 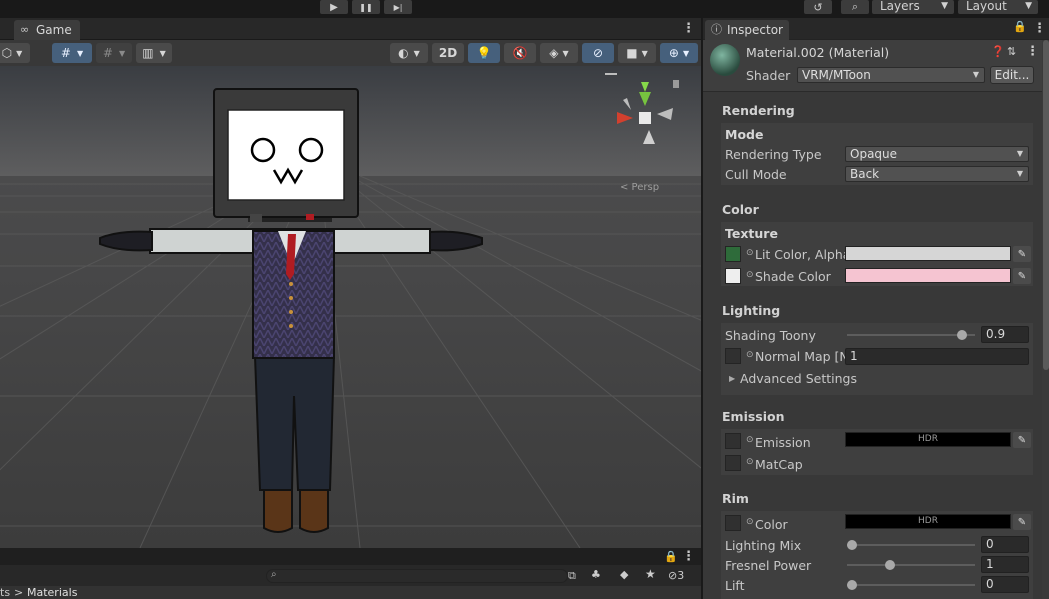 I want to click on breadcrumb-root: ts, so click(x=5, y=592).